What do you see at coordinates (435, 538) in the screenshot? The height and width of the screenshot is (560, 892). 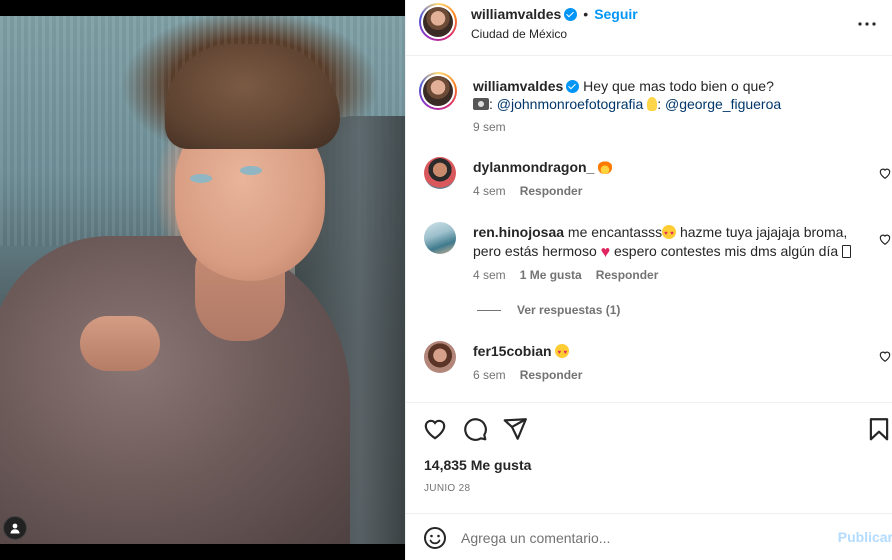 I see `emoji-picker-icon` at bounding box center [435, 538].